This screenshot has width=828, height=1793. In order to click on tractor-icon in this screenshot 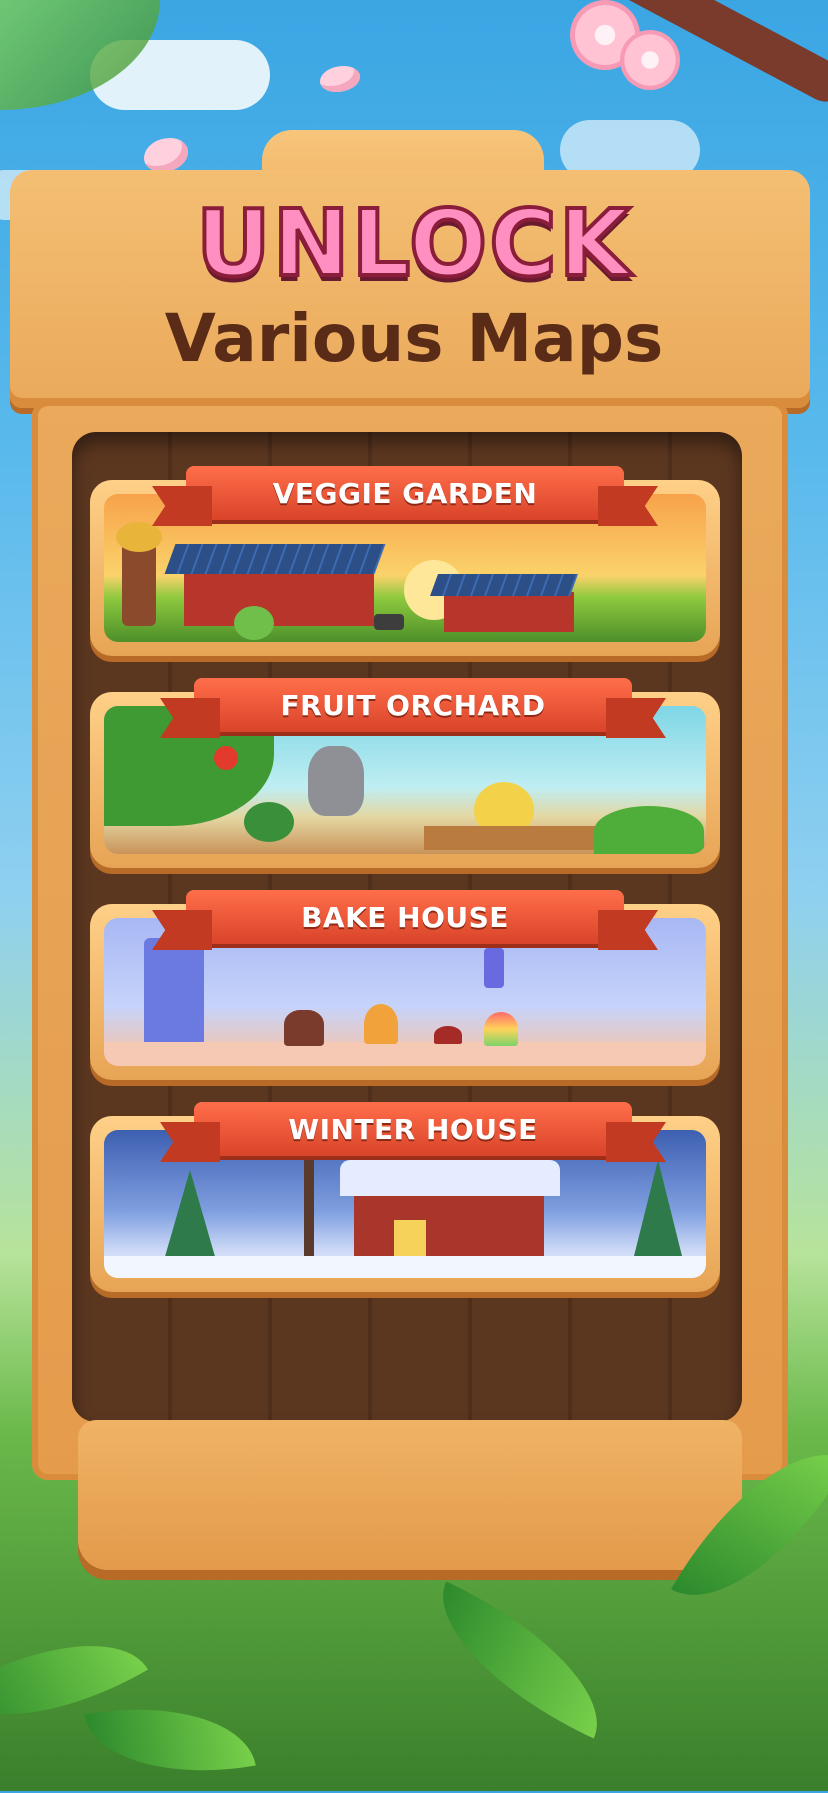, I will do `click(389, 622)`.